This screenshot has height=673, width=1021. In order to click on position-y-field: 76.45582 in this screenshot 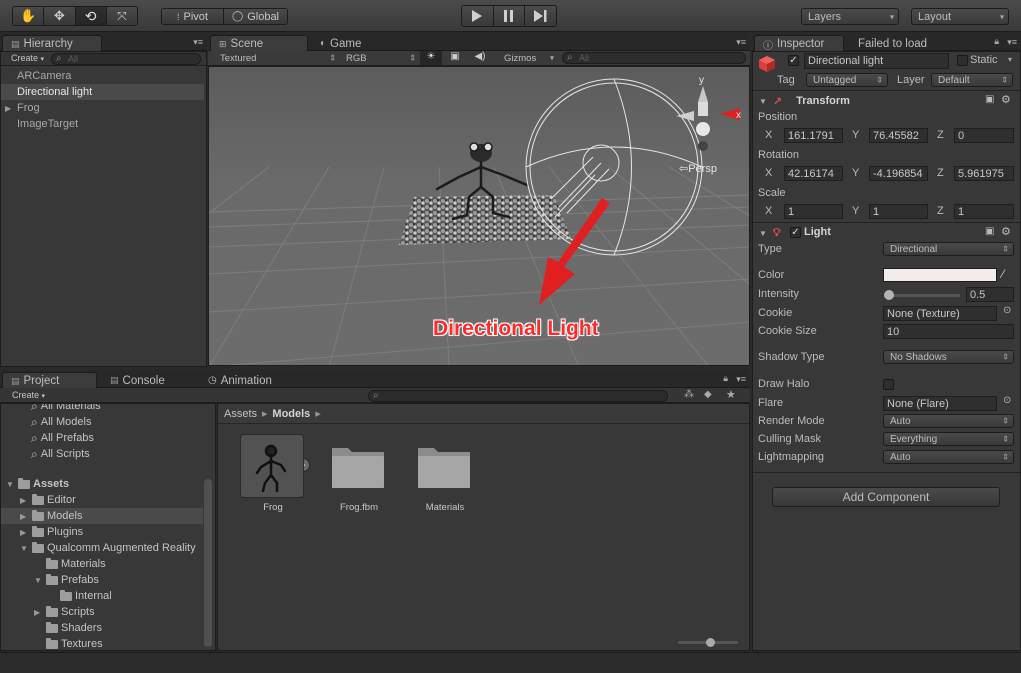, I will do `click(898, 135)`.